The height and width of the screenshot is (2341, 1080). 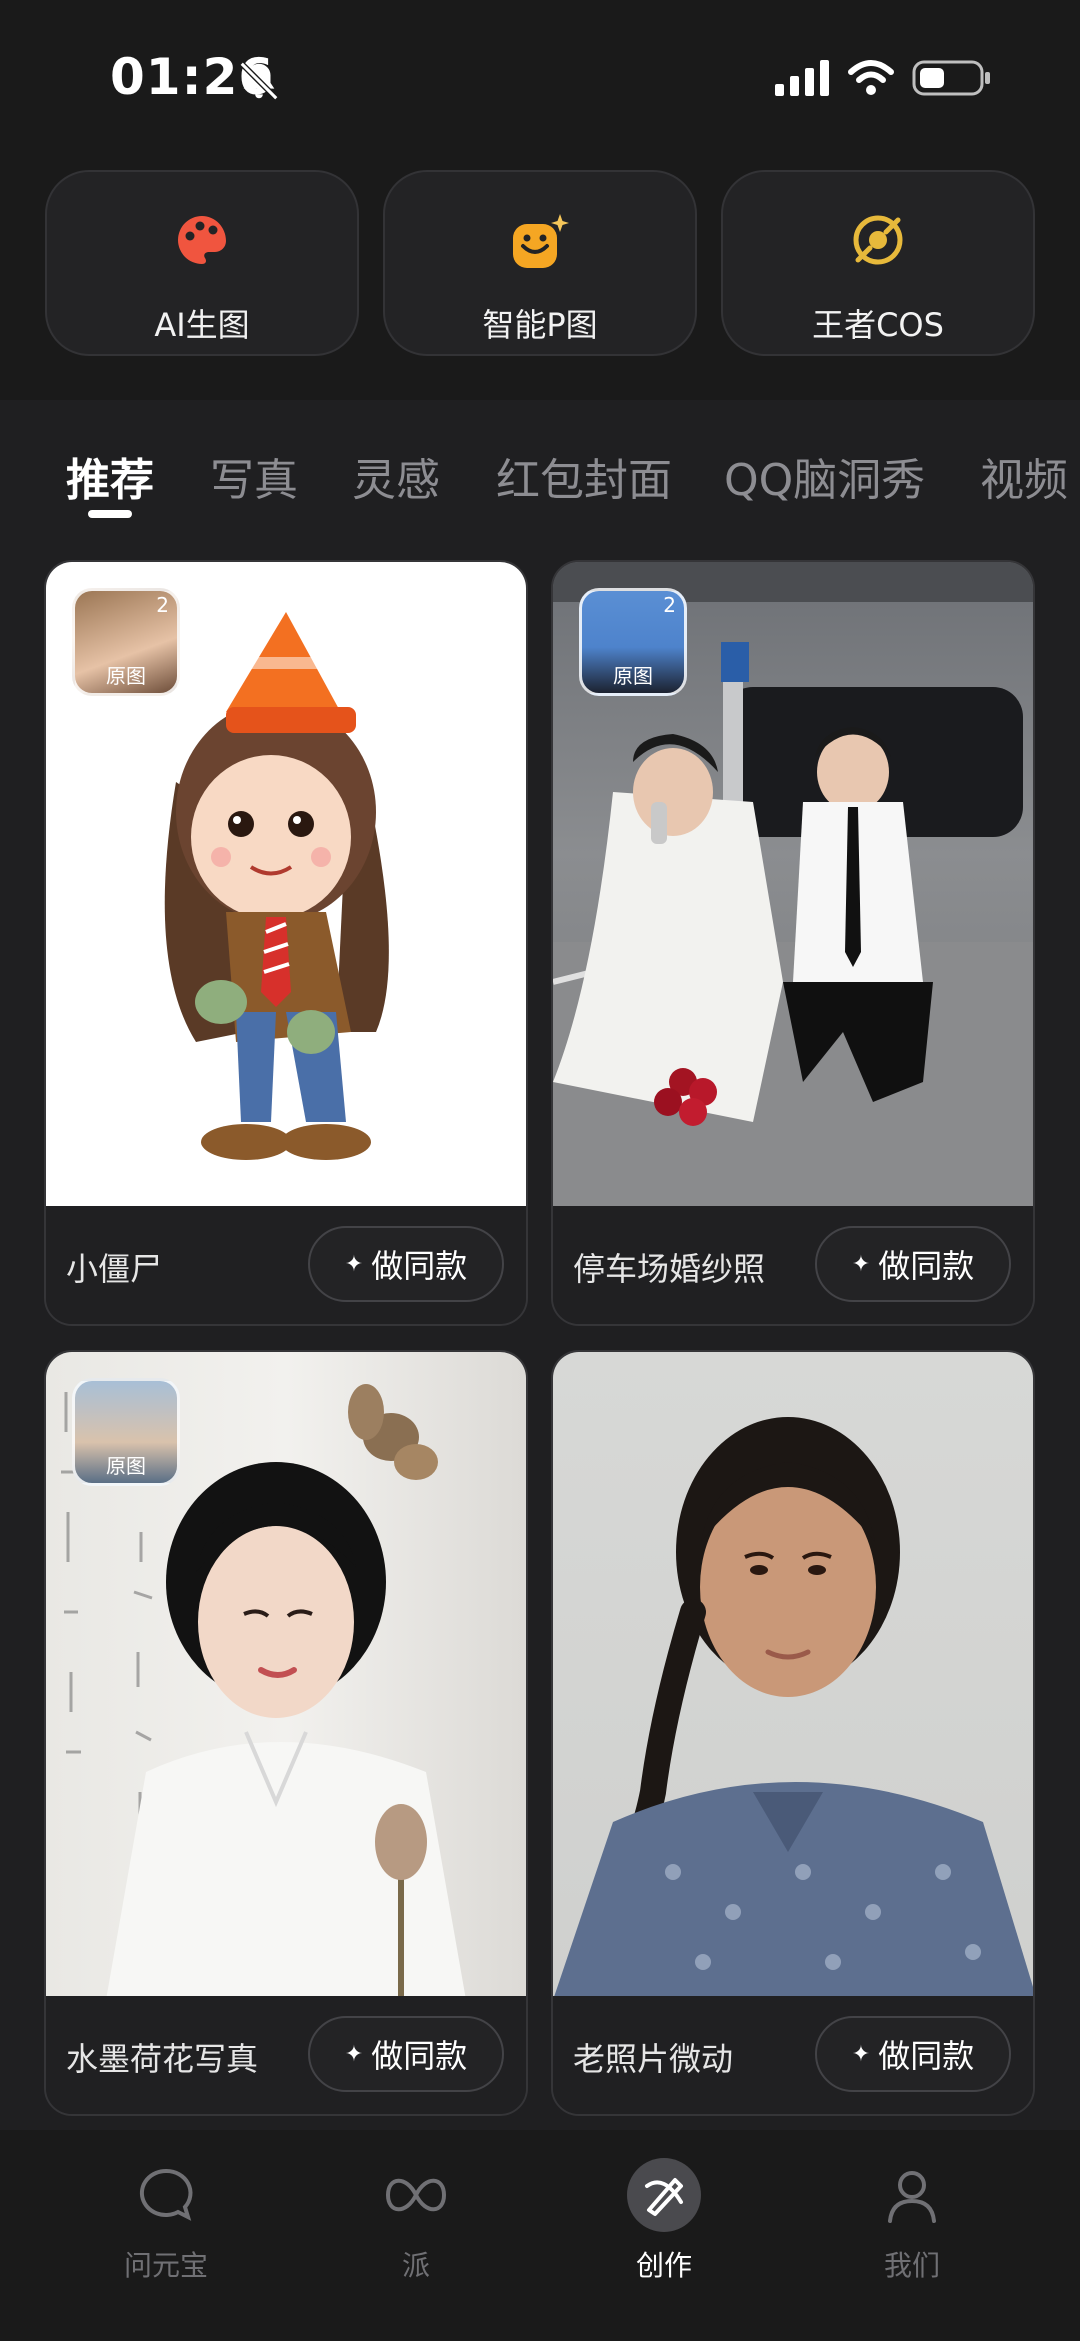 What do you see at coordinates (166, 2194) in the screenshot?
I see `chat-bubble-icon` at bounding box center [166, 2194].